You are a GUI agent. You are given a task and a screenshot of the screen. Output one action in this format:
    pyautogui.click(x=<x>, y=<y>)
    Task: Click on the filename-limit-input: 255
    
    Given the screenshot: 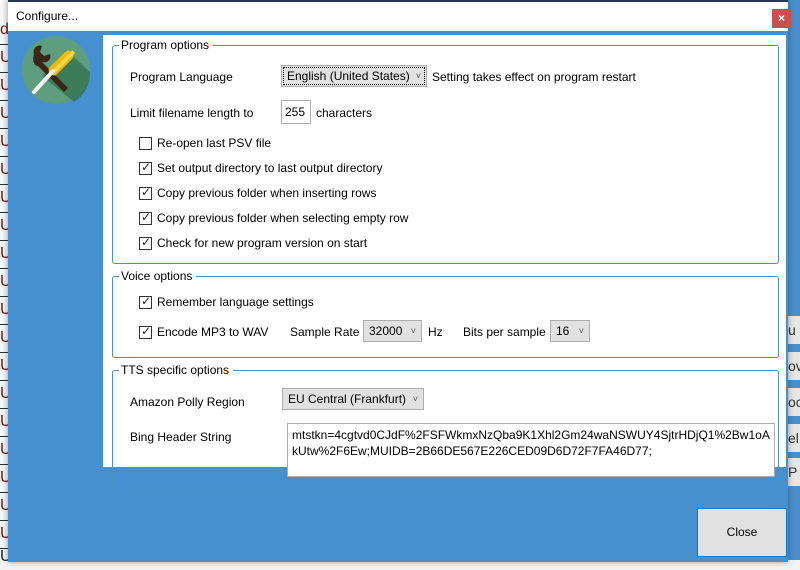 What is the action you would take?
    pyautogui.click(x=296, y=112)
    